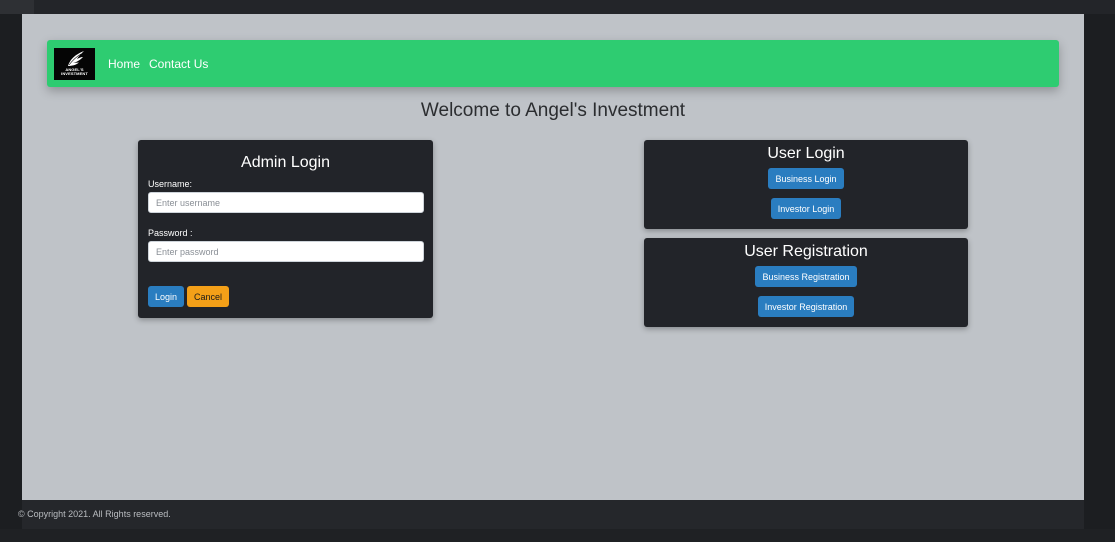  I want to click on business-registration-button: Business Registration, so click(806, 276).